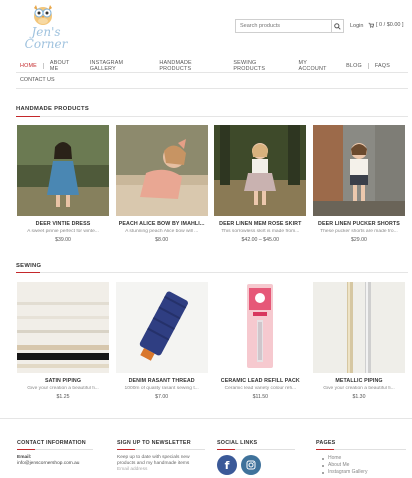 The height and width of the screenshot is (478, 412). Describe the element at coordinates (43, 15) in the screenshot. I see `owl-icon` at that location.